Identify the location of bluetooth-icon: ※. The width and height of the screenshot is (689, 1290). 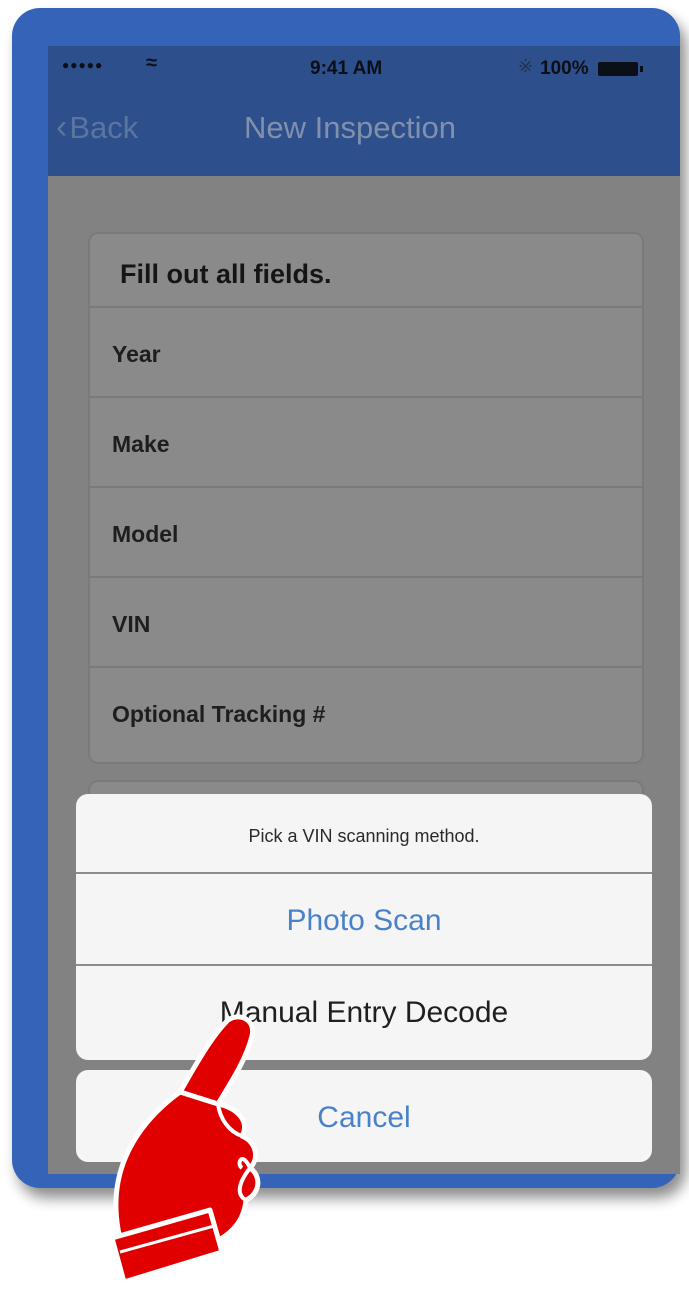
(526, 66).